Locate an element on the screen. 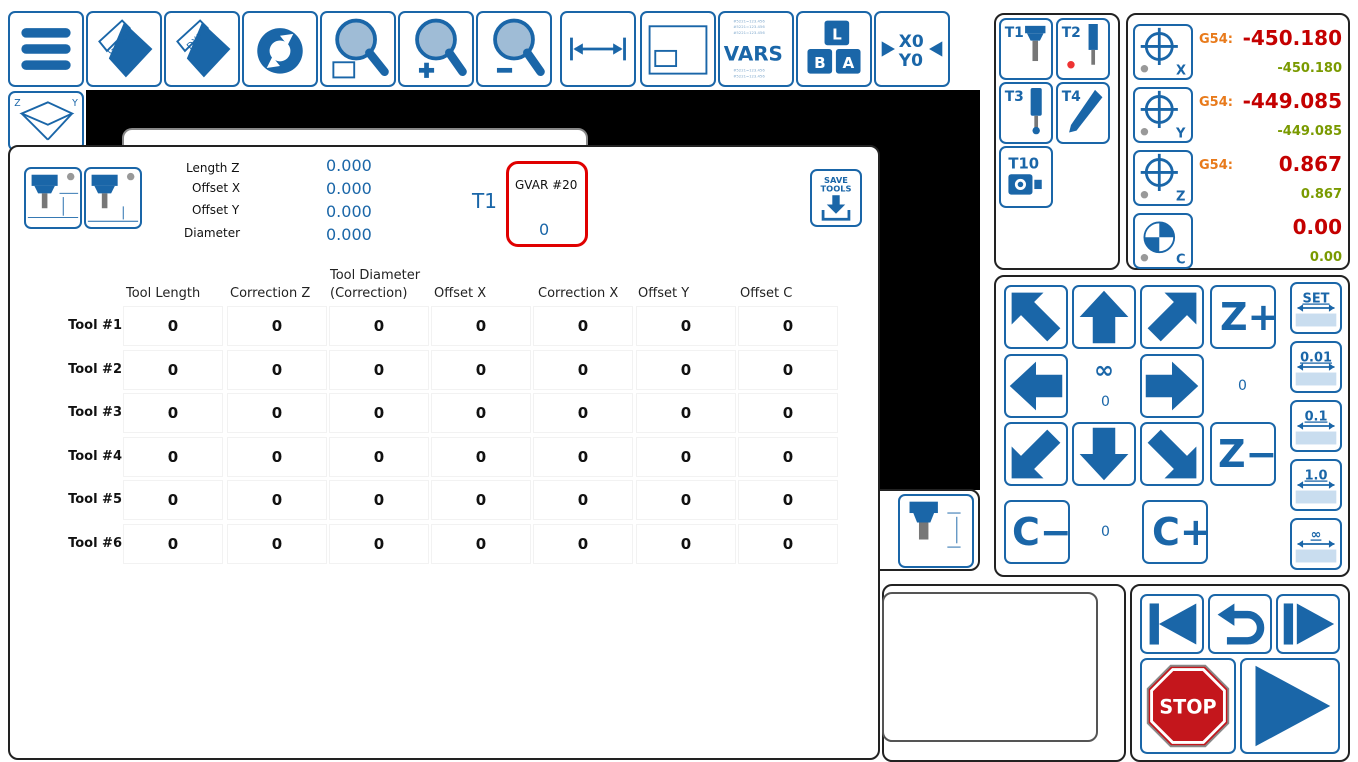 The width and height of the screenshot is (1358, 762). zero-axis-y-button: Y is located at coordinates (1163, 115).